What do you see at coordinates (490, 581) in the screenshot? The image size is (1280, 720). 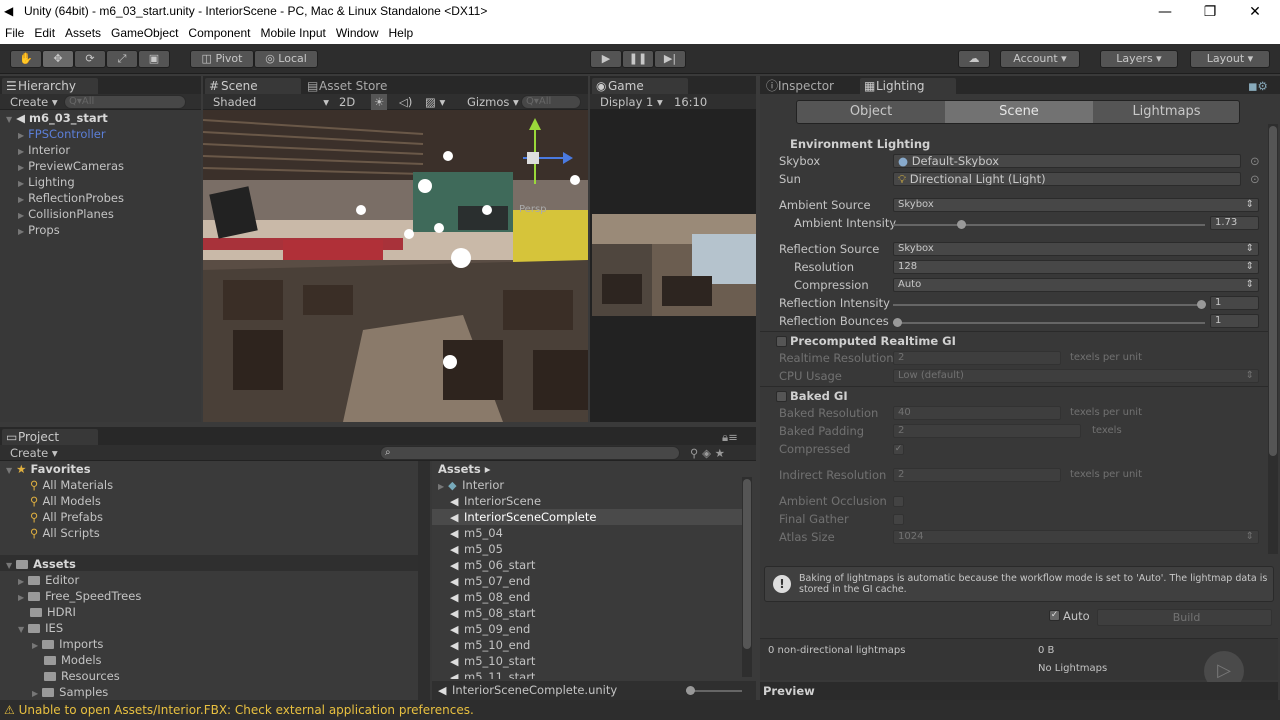 I see `file-m5-07-end: ◀ m5_07_end` at bounding box center [490, 581].